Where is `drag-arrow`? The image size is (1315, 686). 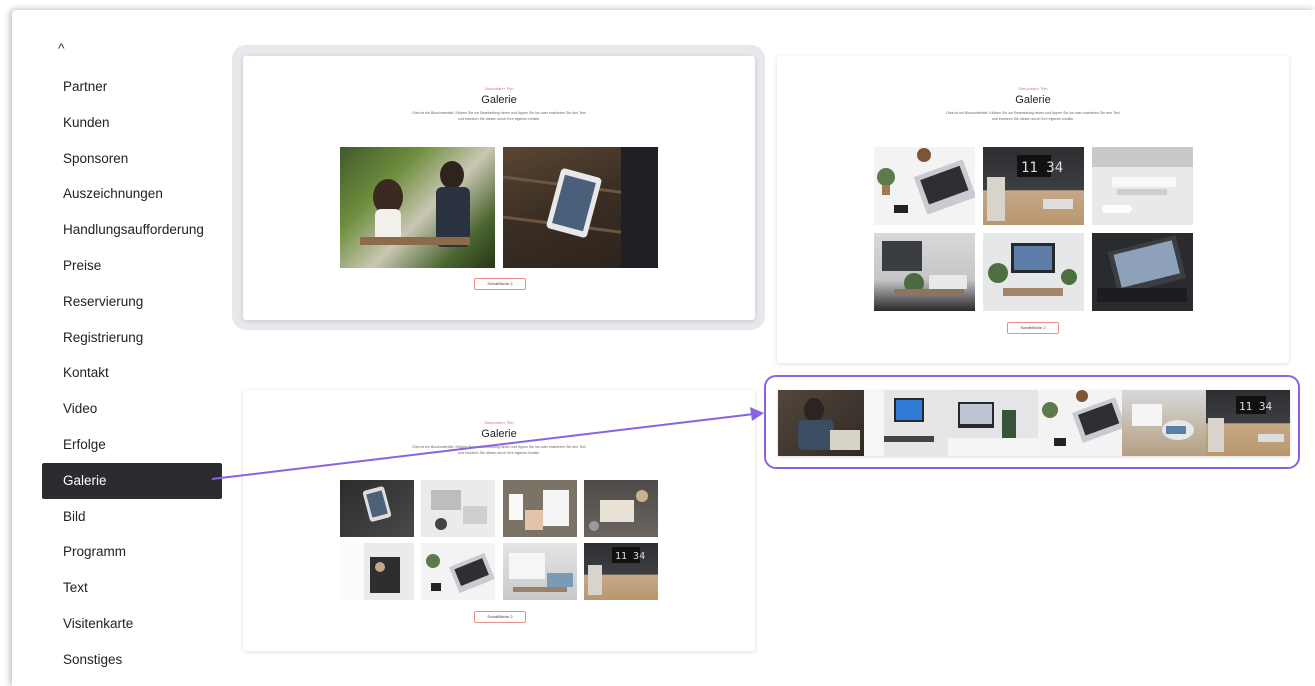 drag-arrow is located at coordinates (487, 443).